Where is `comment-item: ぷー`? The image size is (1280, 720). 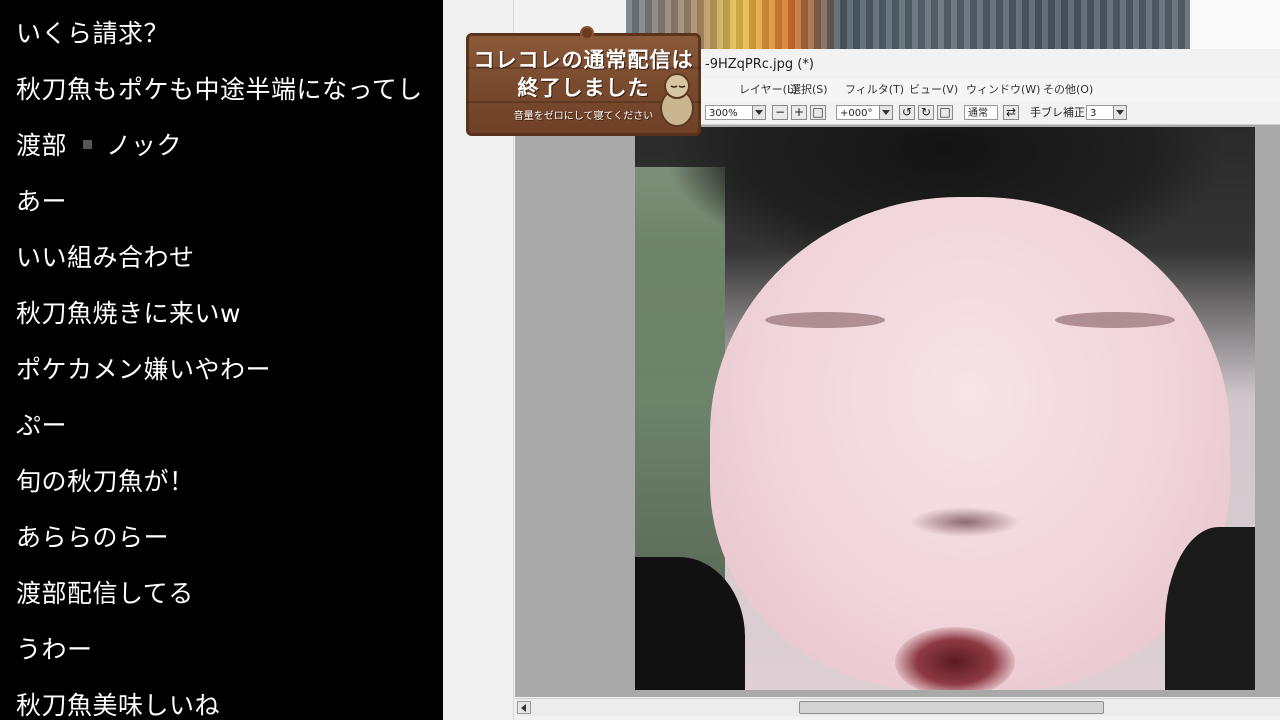
comment-item: ぷー is located at coordinates (42, 425).